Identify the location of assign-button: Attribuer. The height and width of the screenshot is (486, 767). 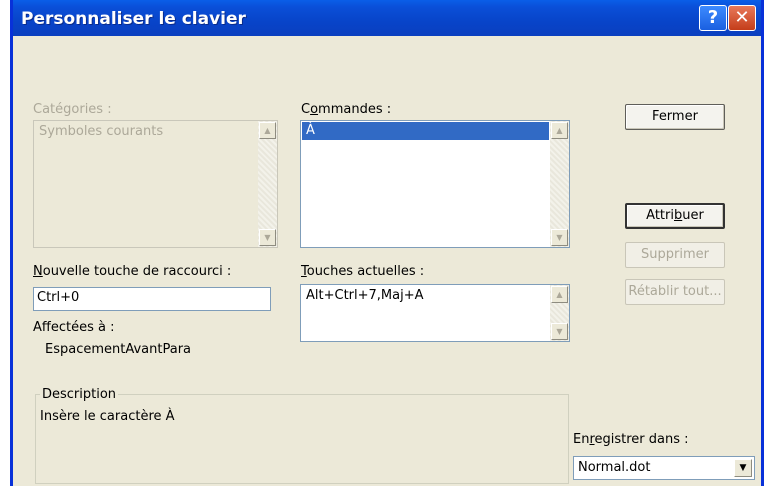
(675, 216).